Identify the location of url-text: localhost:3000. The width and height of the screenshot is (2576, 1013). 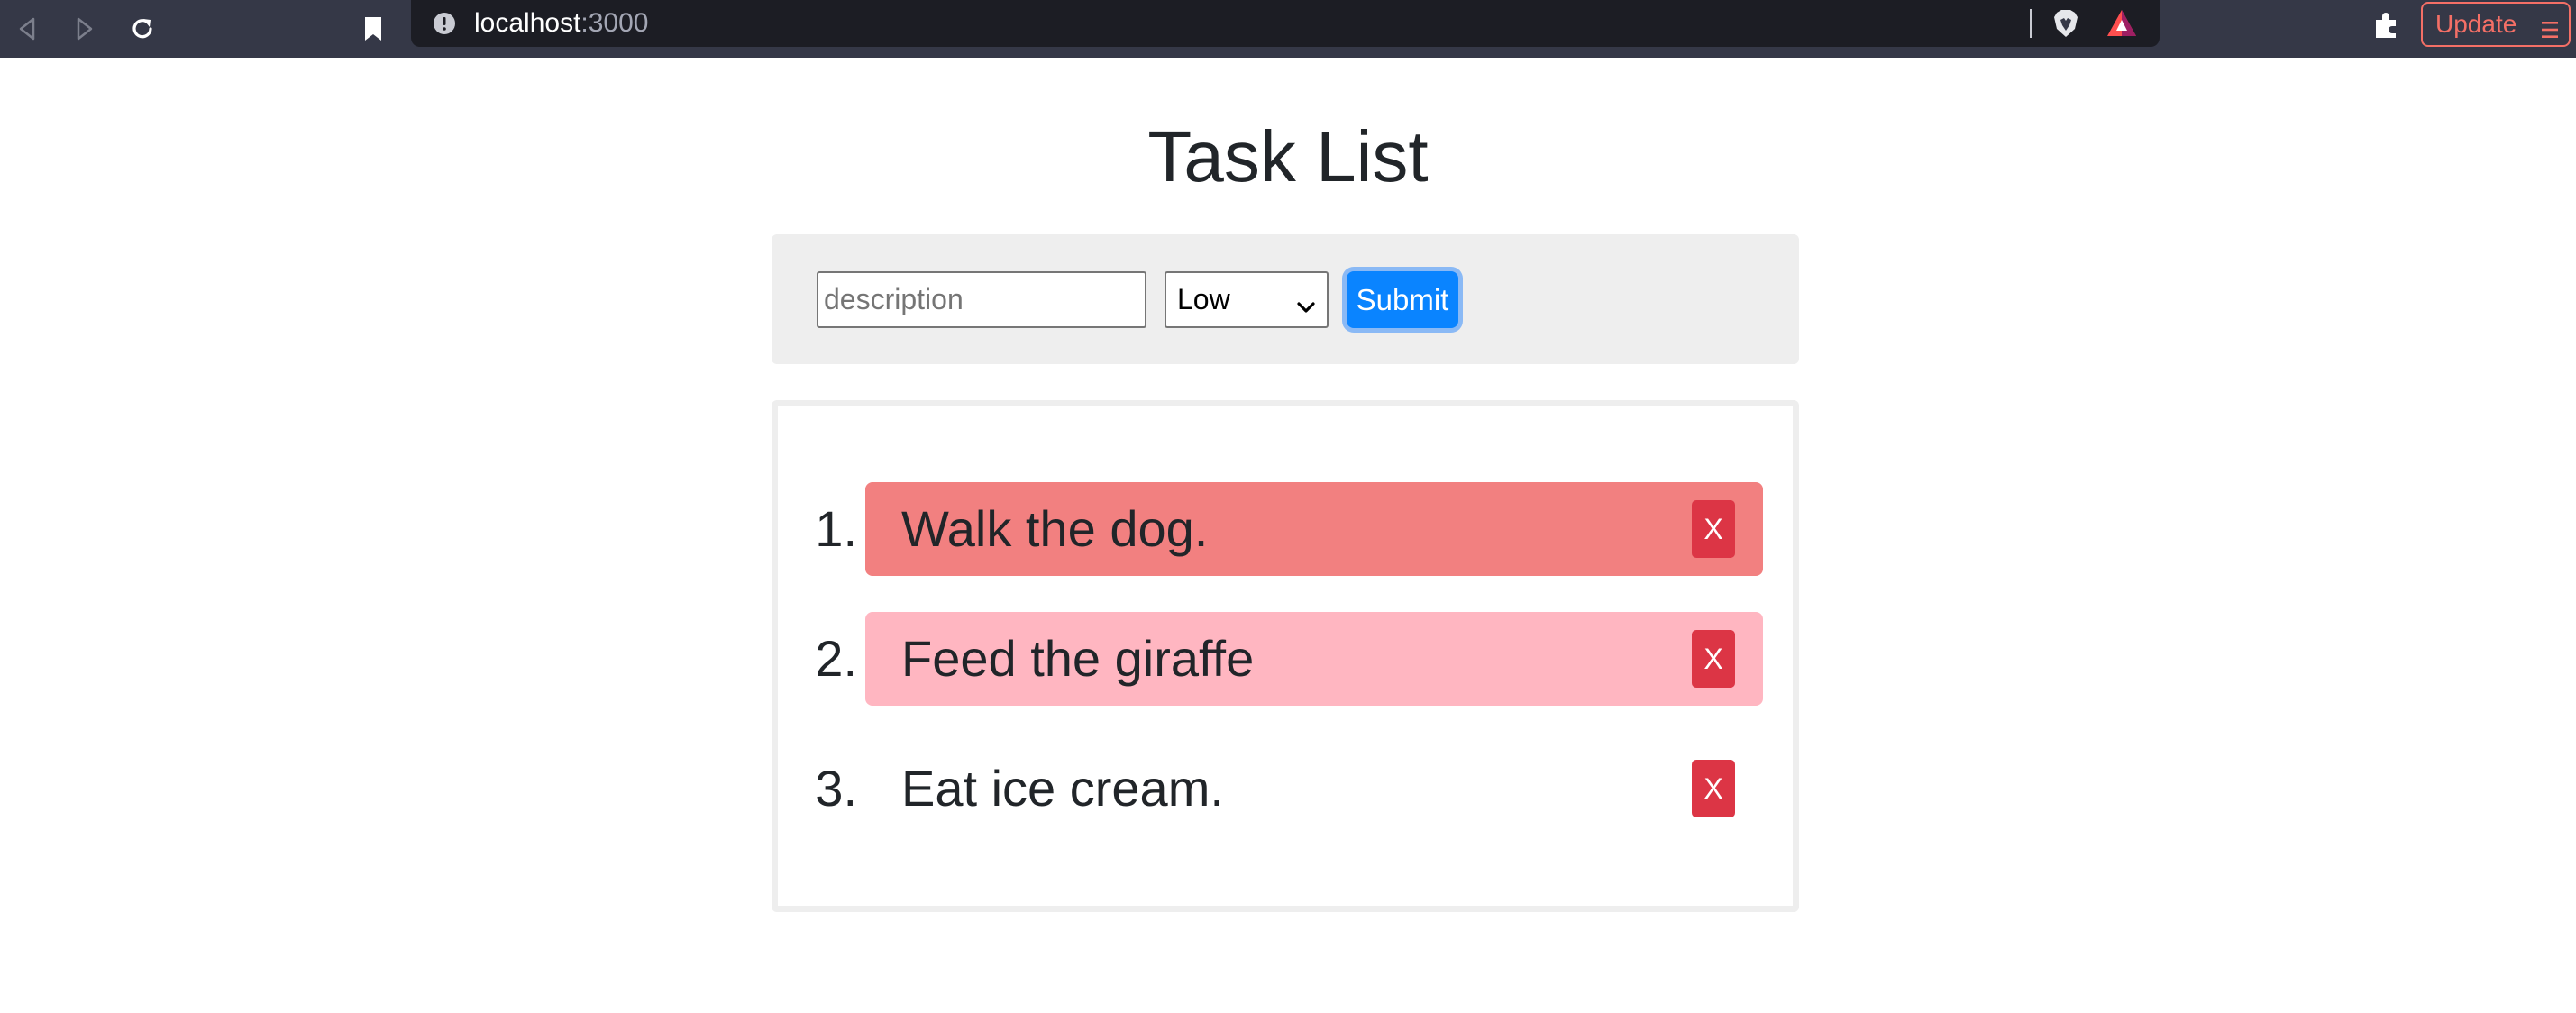
(561, 23).